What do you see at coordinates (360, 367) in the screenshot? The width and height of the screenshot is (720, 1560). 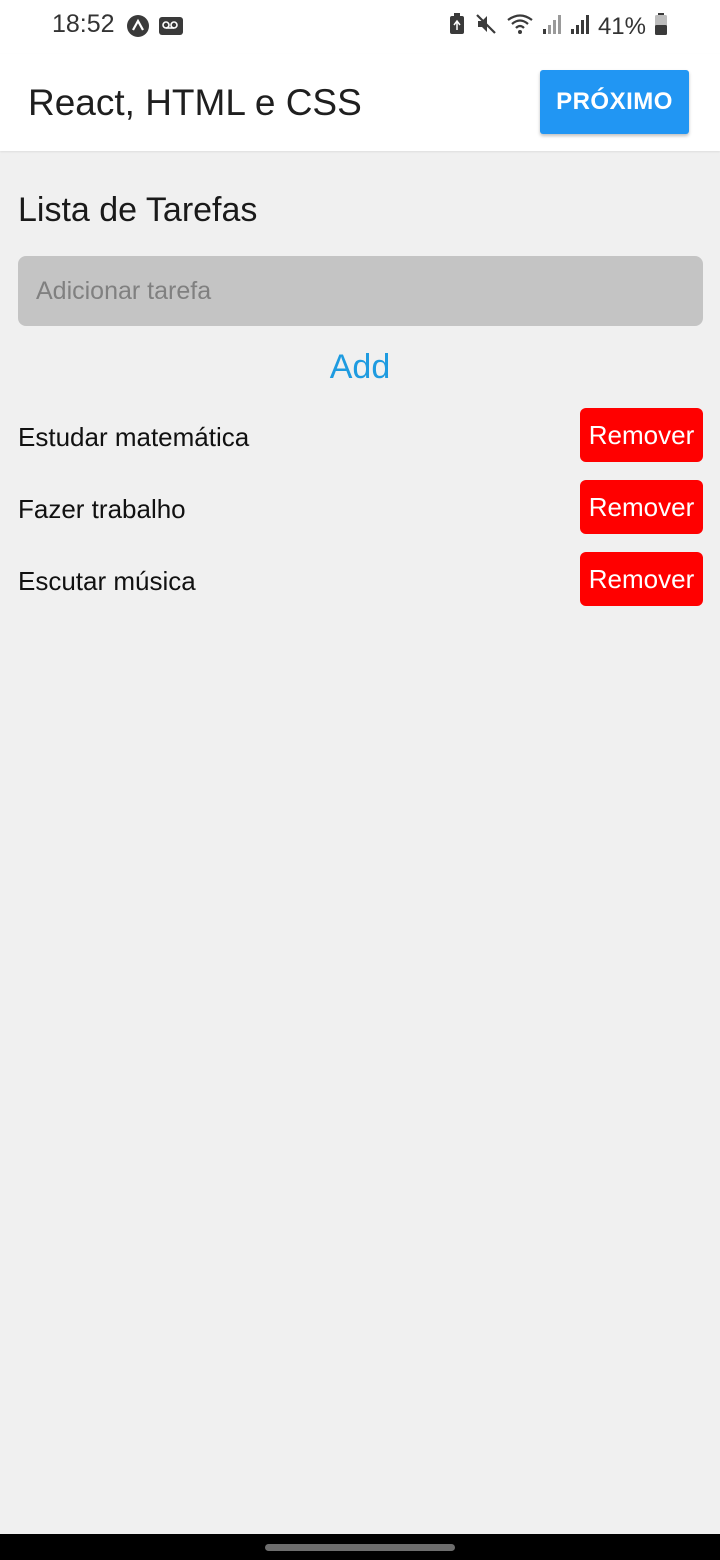 I see `add-button: Add` at bounding box center [360, 367].